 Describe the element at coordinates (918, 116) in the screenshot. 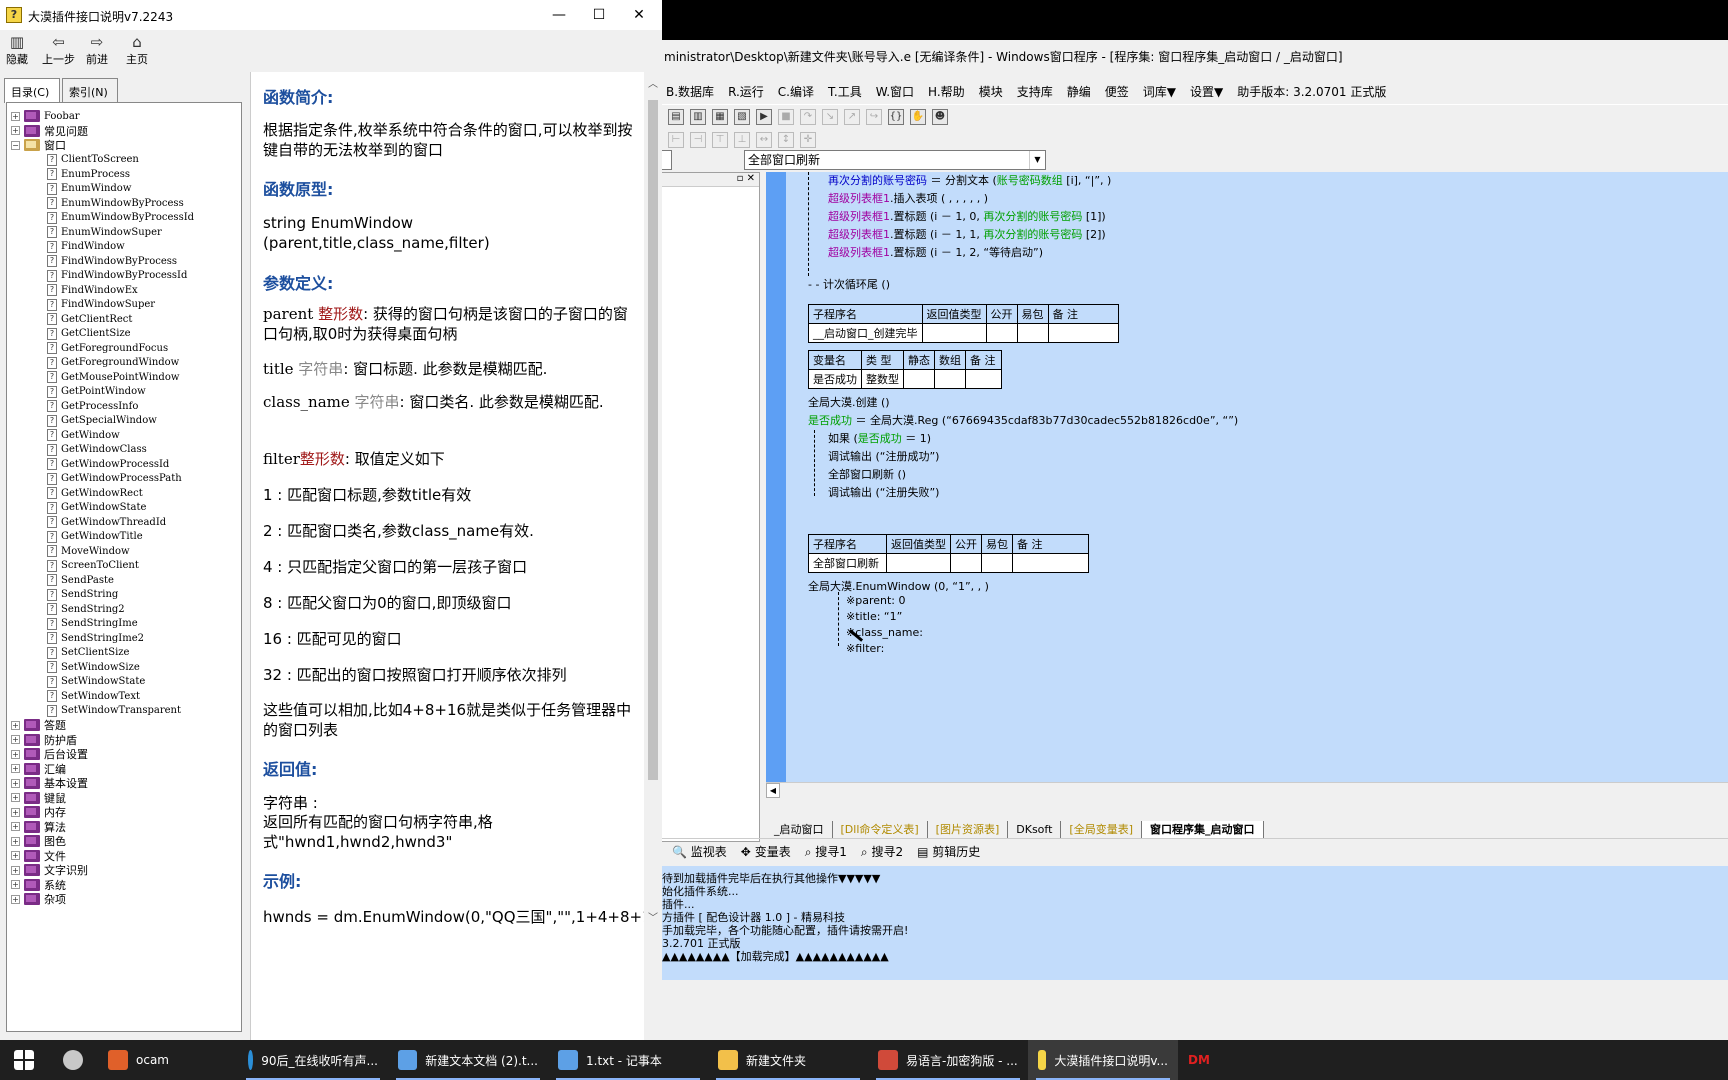

I see `hand-icon: ✋` at that location.